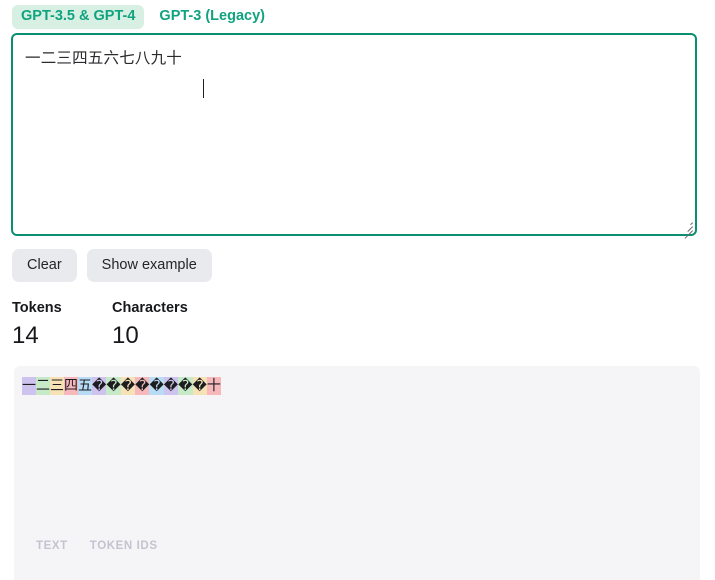 The width and height of the screenshot is (715, 580). I want to click on stat-value: 14, so click(25, 336).